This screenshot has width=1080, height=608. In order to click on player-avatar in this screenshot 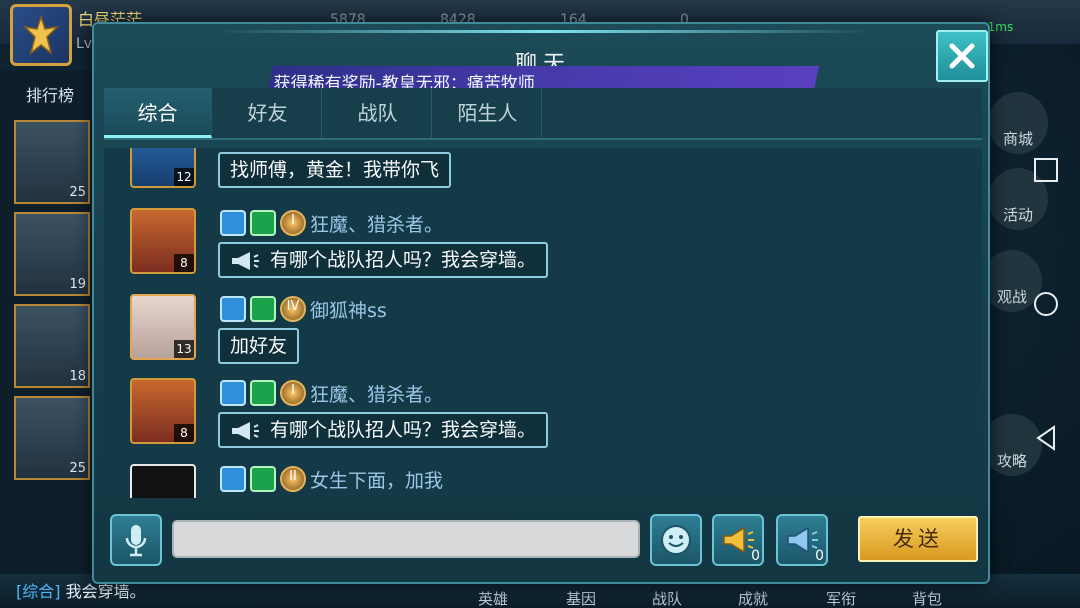, I will do `click(41, 35)`.